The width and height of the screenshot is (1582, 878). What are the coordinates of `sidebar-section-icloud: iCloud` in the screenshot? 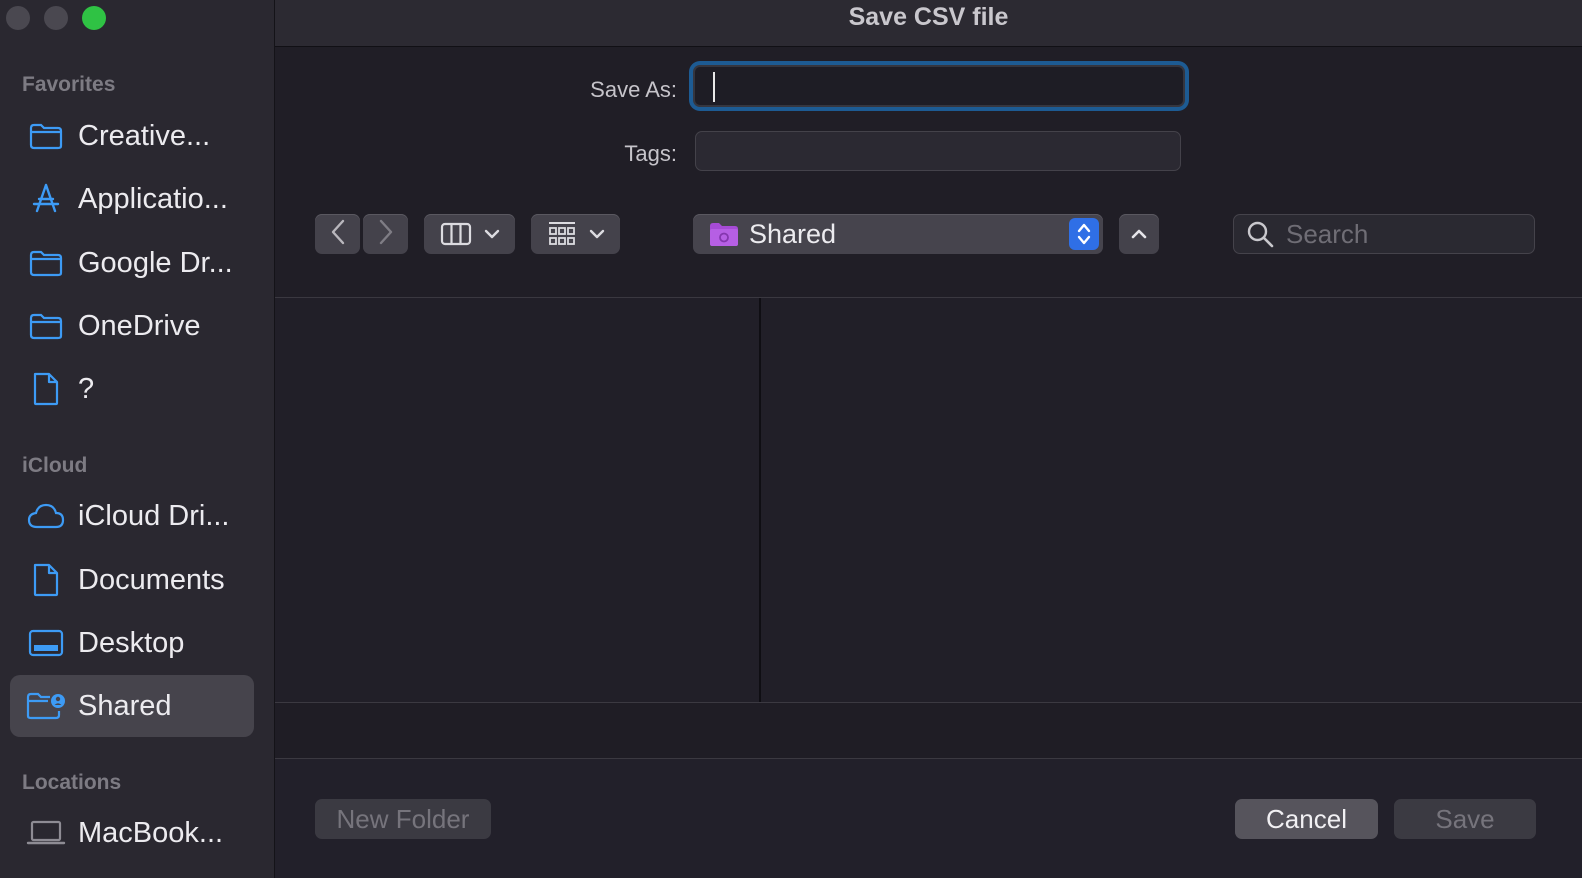 It's located at (55, 465).